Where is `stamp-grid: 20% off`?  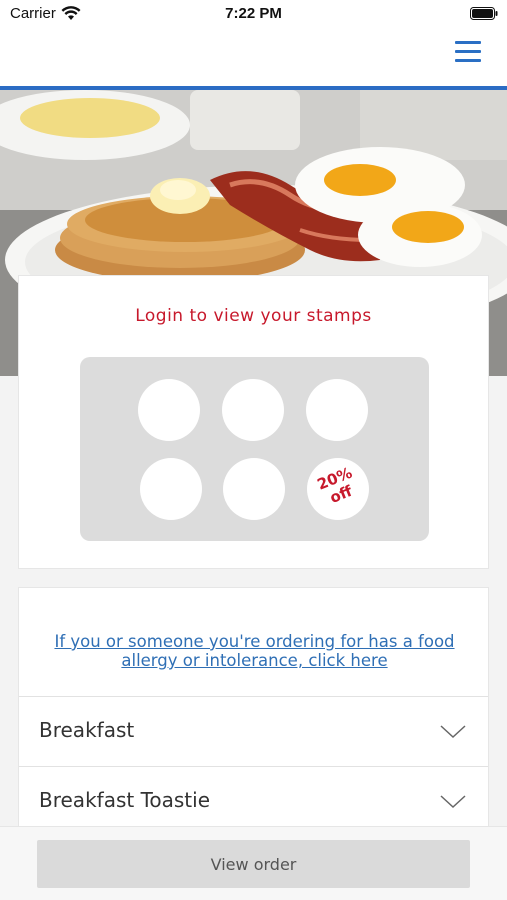 stamp-grid: 20% off is located at coordinates (254, 449).